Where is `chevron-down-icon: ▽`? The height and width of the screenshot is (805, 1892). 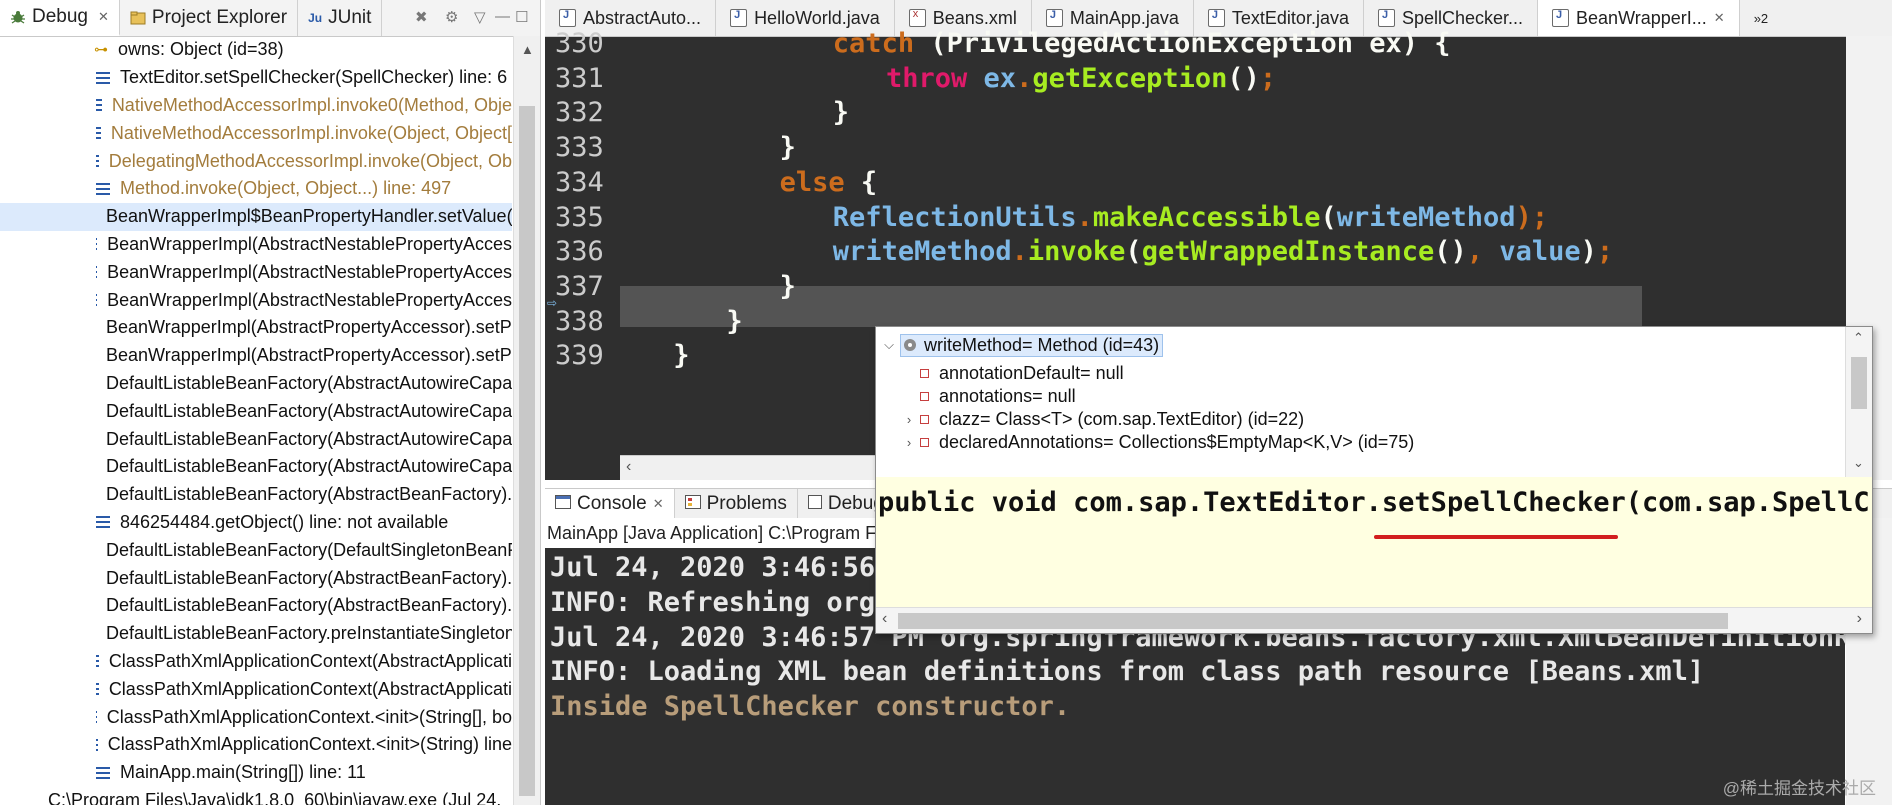 chevron-down-icon: ▽ is located at coordinates (480, 17).